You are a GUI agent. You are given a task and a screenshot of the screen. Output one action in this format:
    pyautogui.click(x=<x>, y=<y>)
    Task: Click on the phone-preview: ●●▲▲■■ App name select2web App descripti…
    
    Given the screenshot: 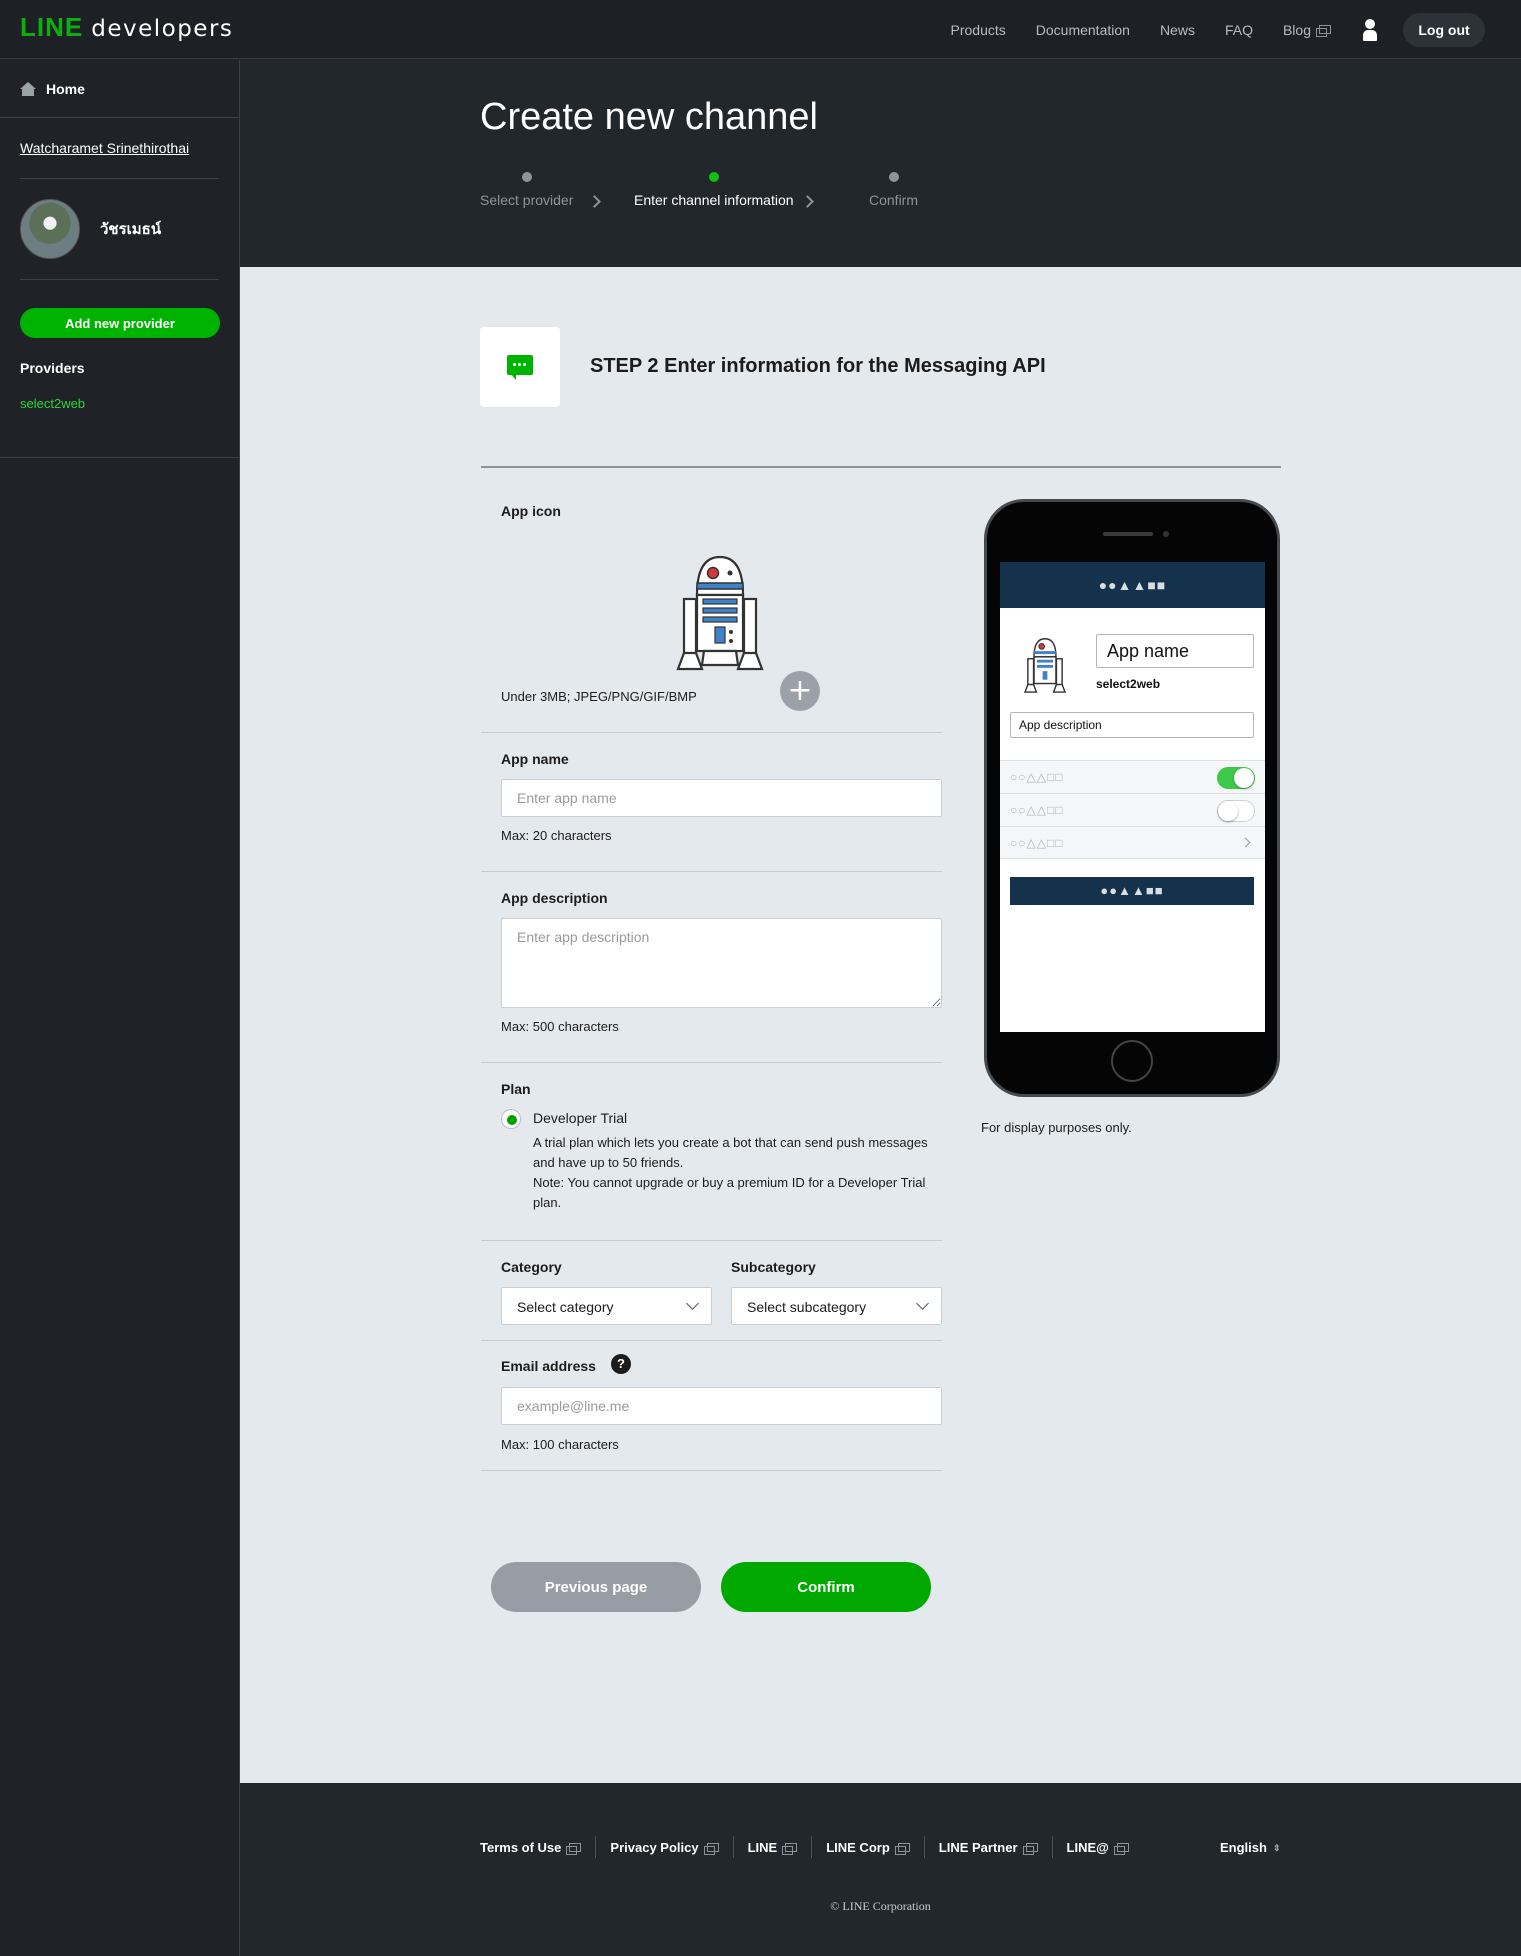 What is the action you would take?
    pyautogui.click(x=1132, y=798)
    